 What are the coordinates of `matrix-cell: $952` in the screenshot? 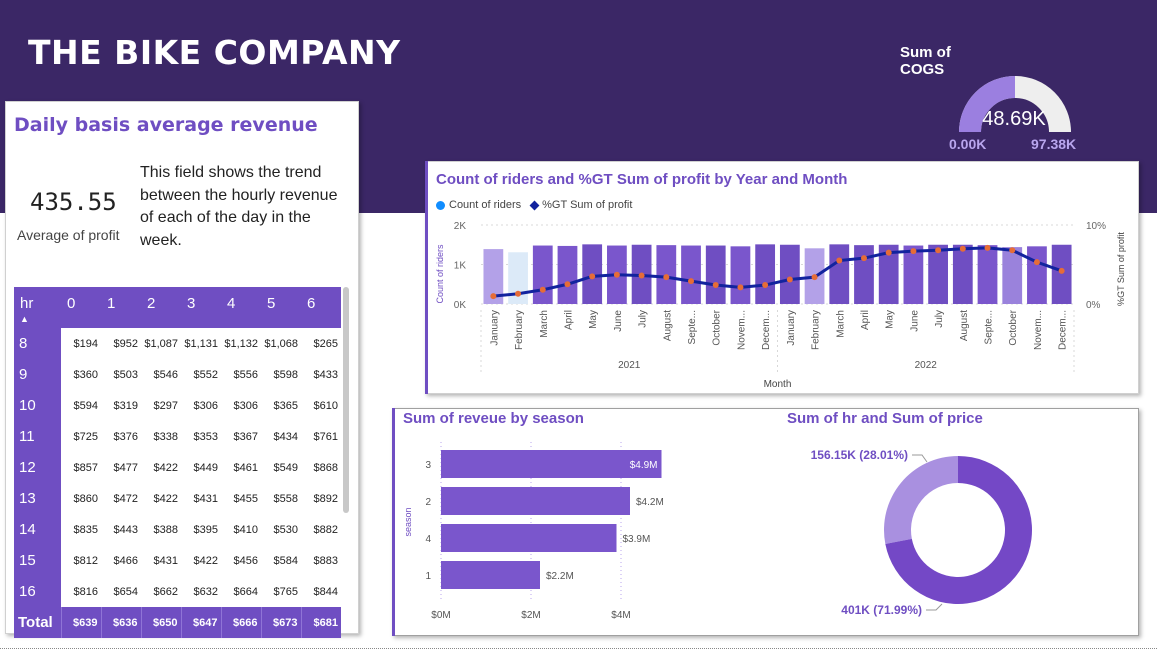 It's located at (121, 343).